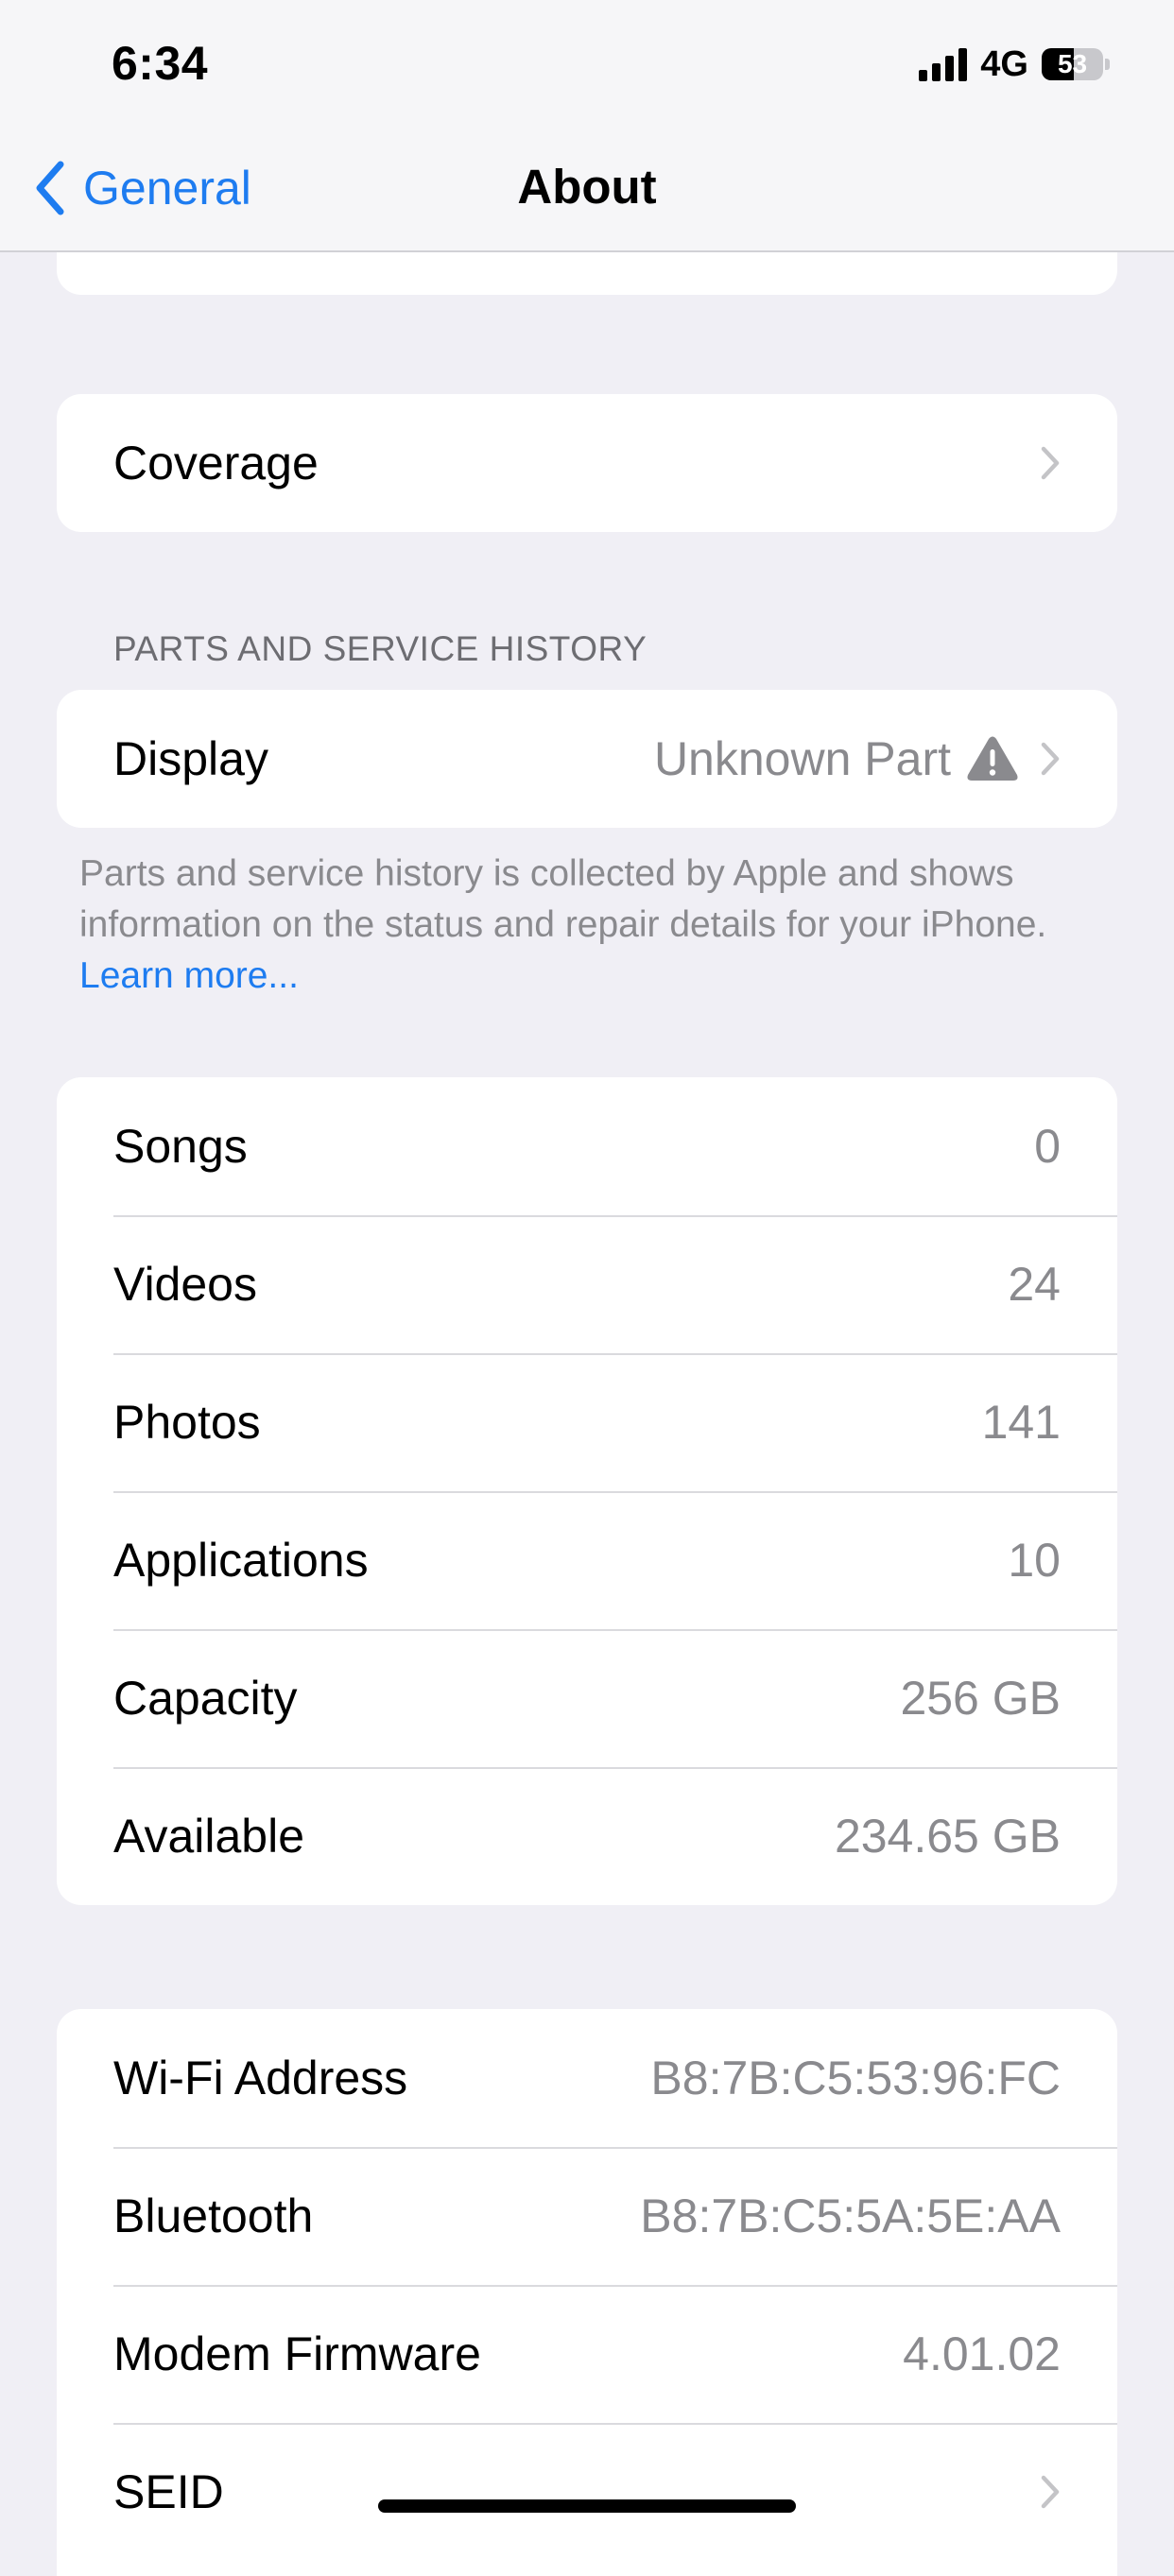  I want to click on bluetooth-label: Bluetooth, so click(213, 2216).